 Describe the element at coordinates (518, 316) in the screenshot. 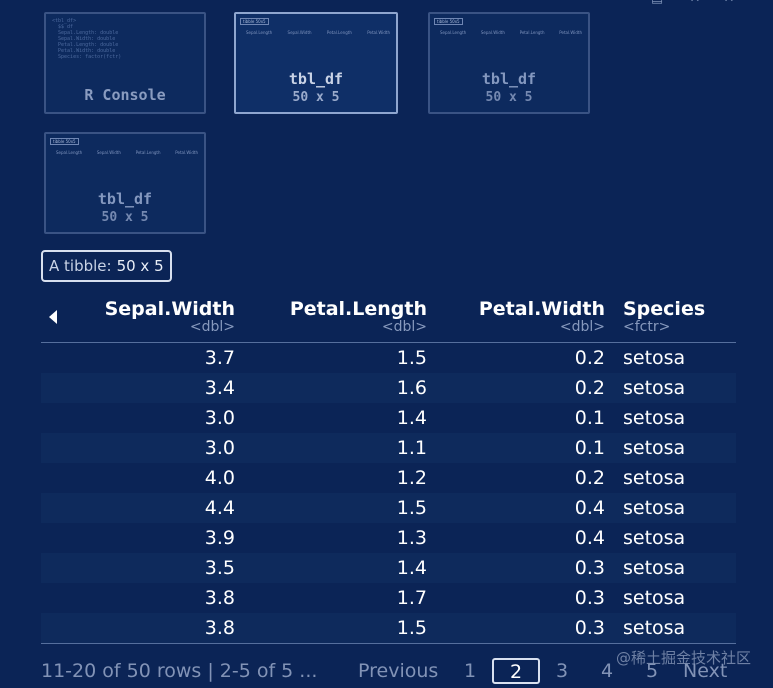

I see `column-header-petal-width: Petal.Width <dbl>` at that location.